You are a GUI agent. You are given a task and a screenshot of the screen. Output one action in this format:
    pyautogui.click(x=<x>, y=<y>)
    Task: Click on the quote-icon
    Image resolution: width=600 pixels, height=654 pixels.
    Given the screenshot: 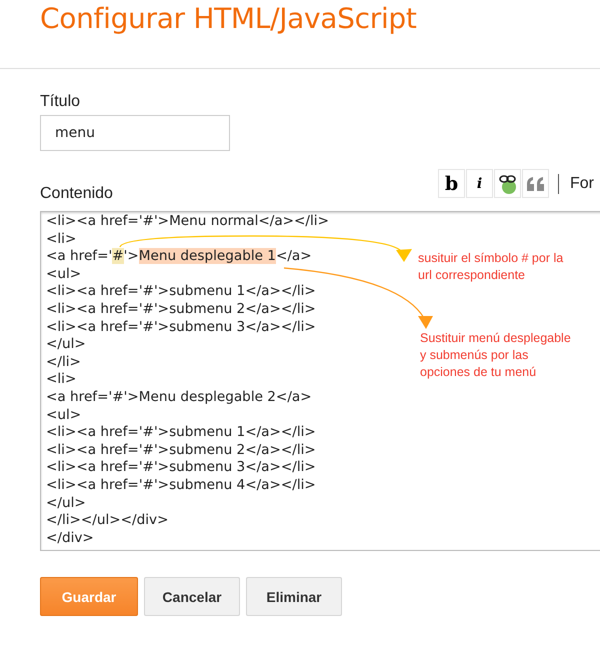 What is the action you would take?
    pyautogui.click(x=536, y=184)
    